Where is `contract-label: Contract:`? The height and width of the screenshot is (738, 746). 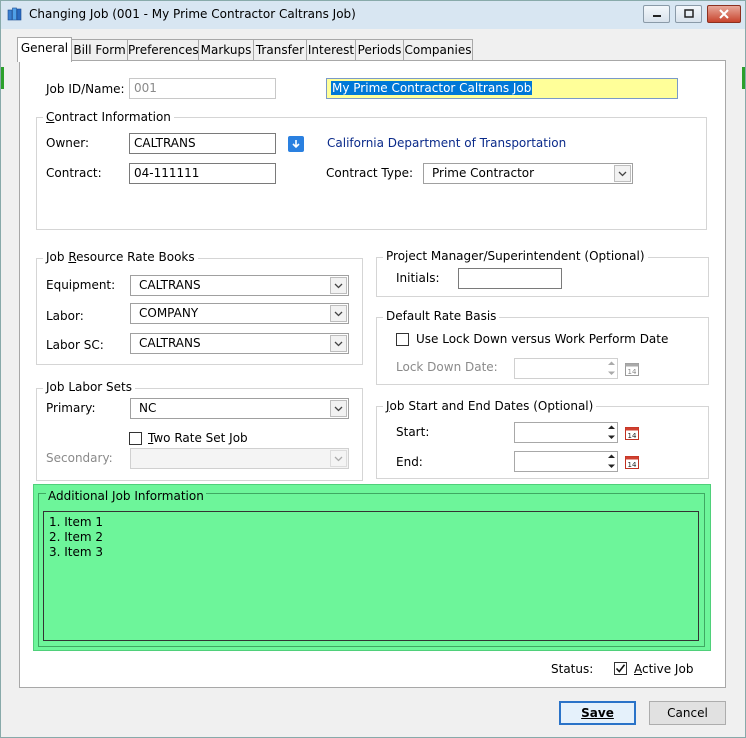 contract-label: Contract: is located at coordinates (74, 173).